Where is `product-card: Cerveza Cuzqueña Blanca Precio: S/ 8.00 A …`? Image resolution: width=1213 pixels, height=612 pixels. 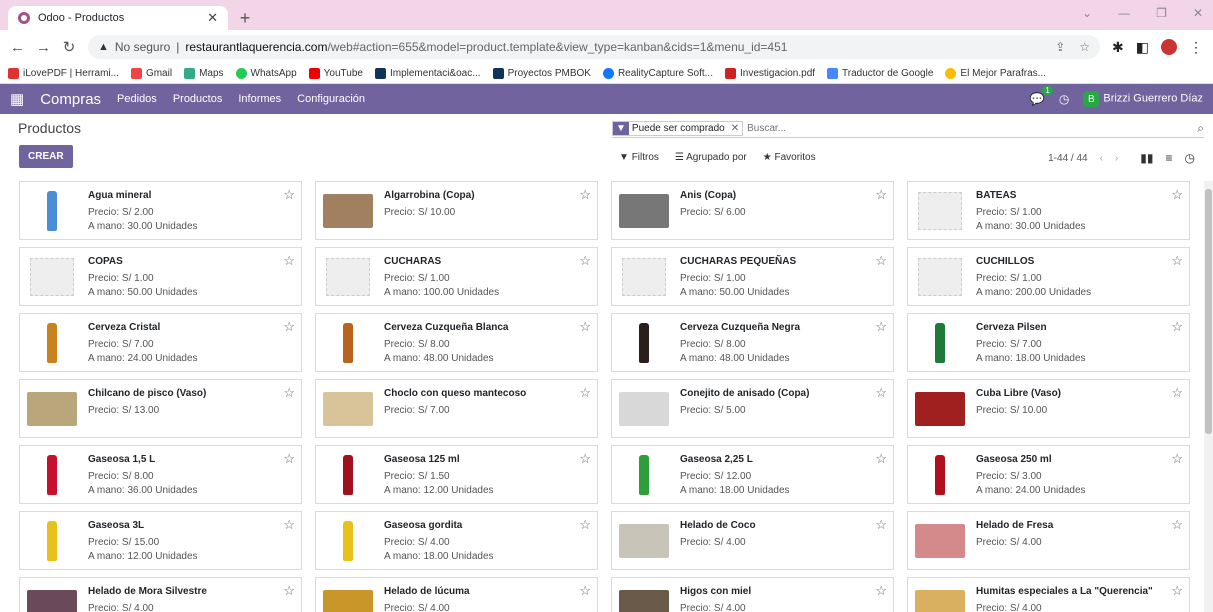
product-card: Cerveza Cuzqueña Blanca Precio: S/ 8.00 A … is located at coordinates (456, 342).